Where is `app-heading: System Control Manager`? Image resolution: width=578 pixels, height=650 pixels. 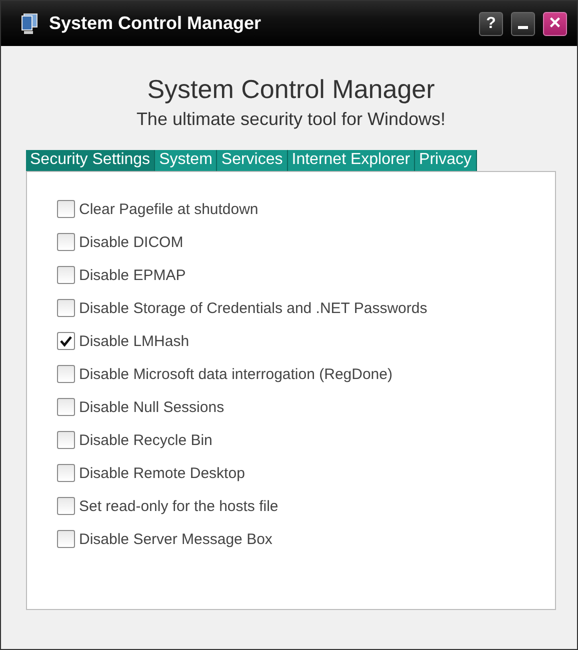
app-heading: System Control Manager is located at coordinates (291, 89).